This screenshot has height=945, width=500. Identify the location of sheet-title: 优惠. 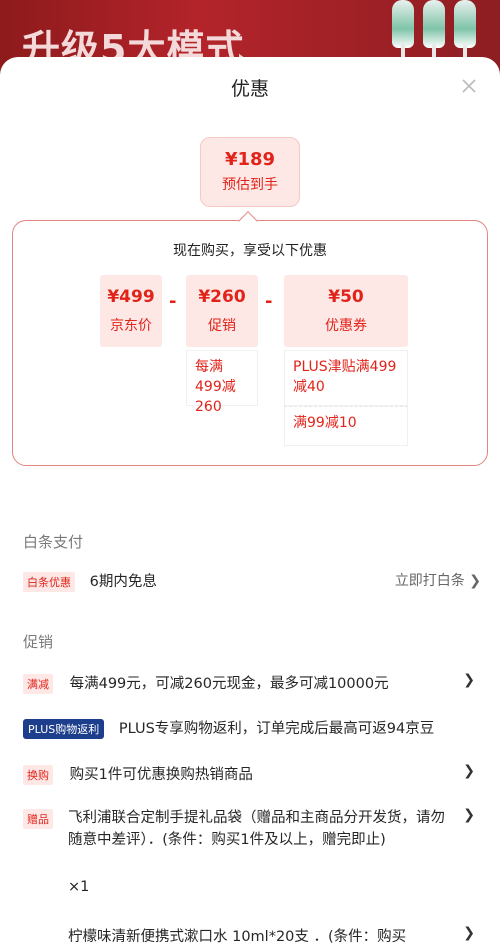
(249, 89).